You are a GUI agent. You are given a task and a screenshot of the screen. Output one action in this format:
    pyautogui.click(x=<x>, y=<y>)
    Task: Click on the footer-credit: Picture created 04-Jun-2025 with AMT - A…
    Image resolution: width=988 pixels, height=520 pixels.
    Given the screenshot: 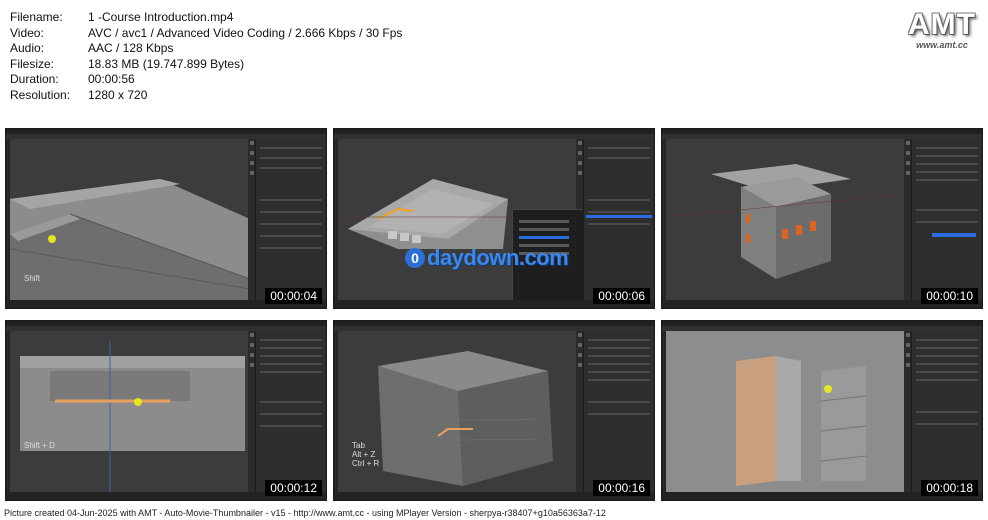 What is the action you would take?
    pyautogui.click(x=305, y=513)
    